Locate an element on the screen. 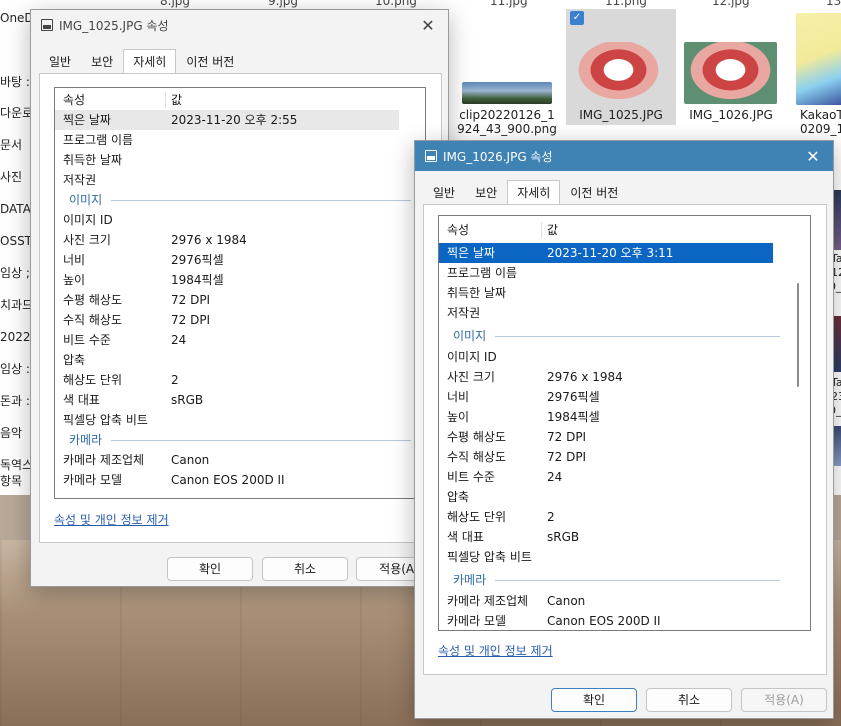 The width and height of the screenshot is (841, 726). file-name-10: 10.png is located at coordinates (396, 4).